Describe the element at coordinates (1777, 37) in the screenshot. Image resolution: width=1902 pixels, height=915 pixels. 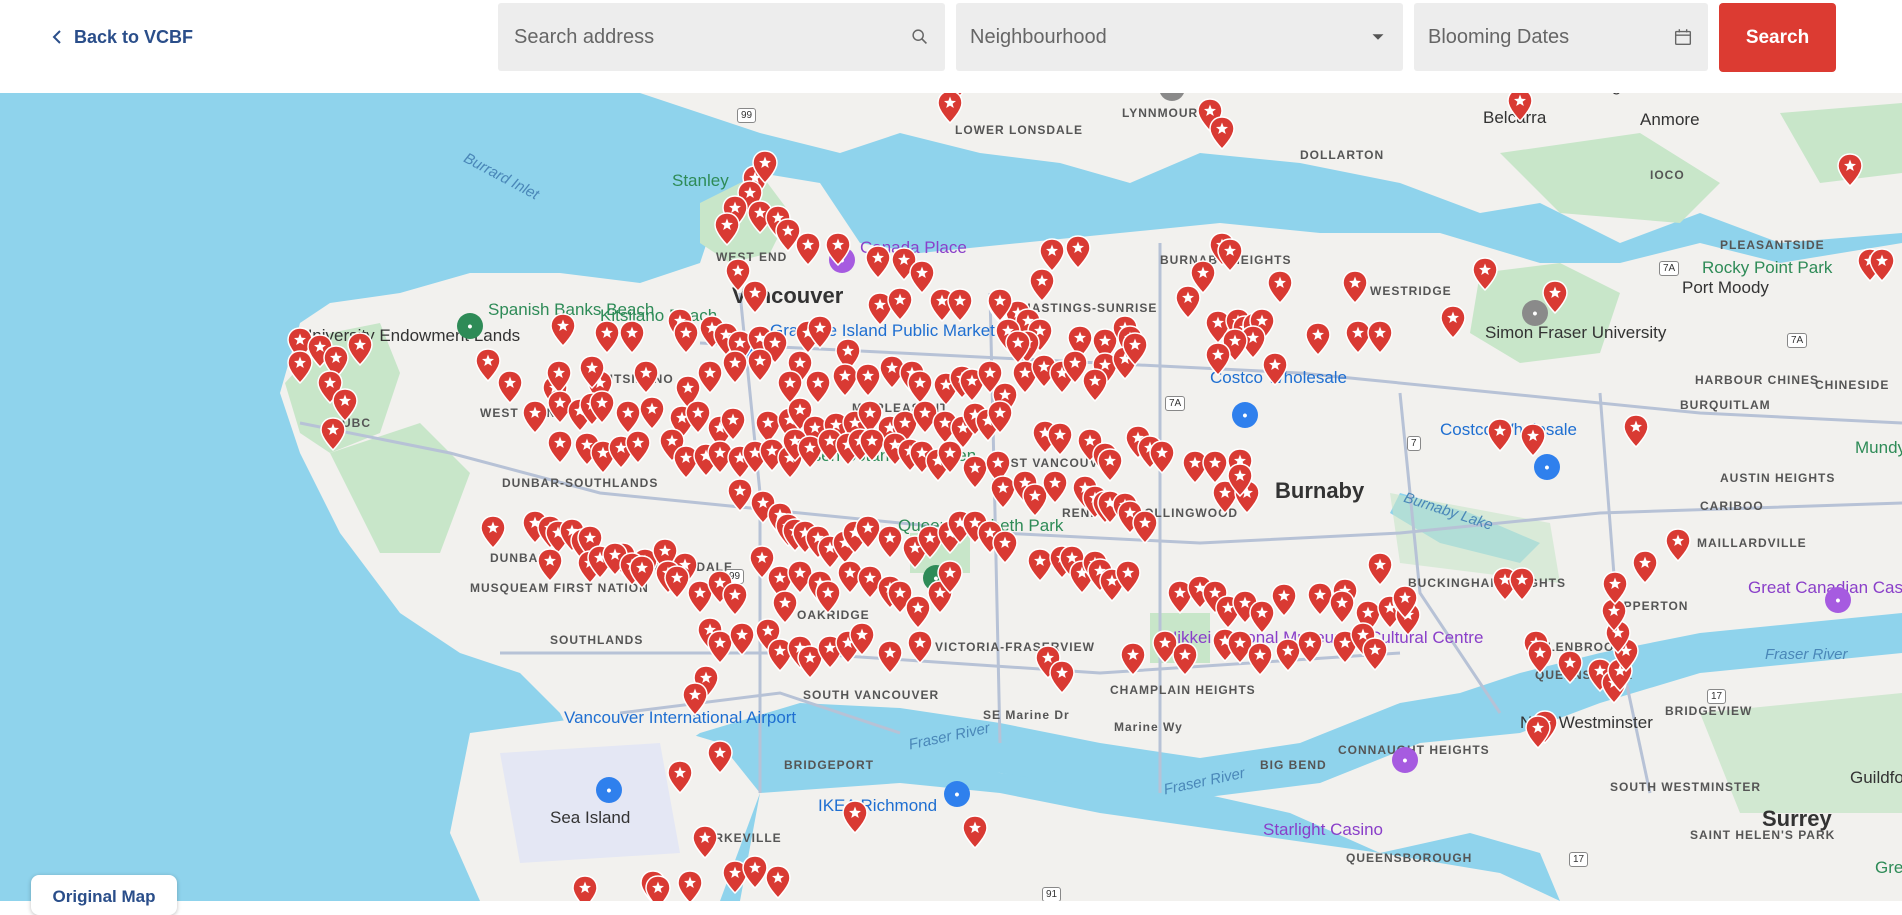
I see `search-button: Search` at that location.